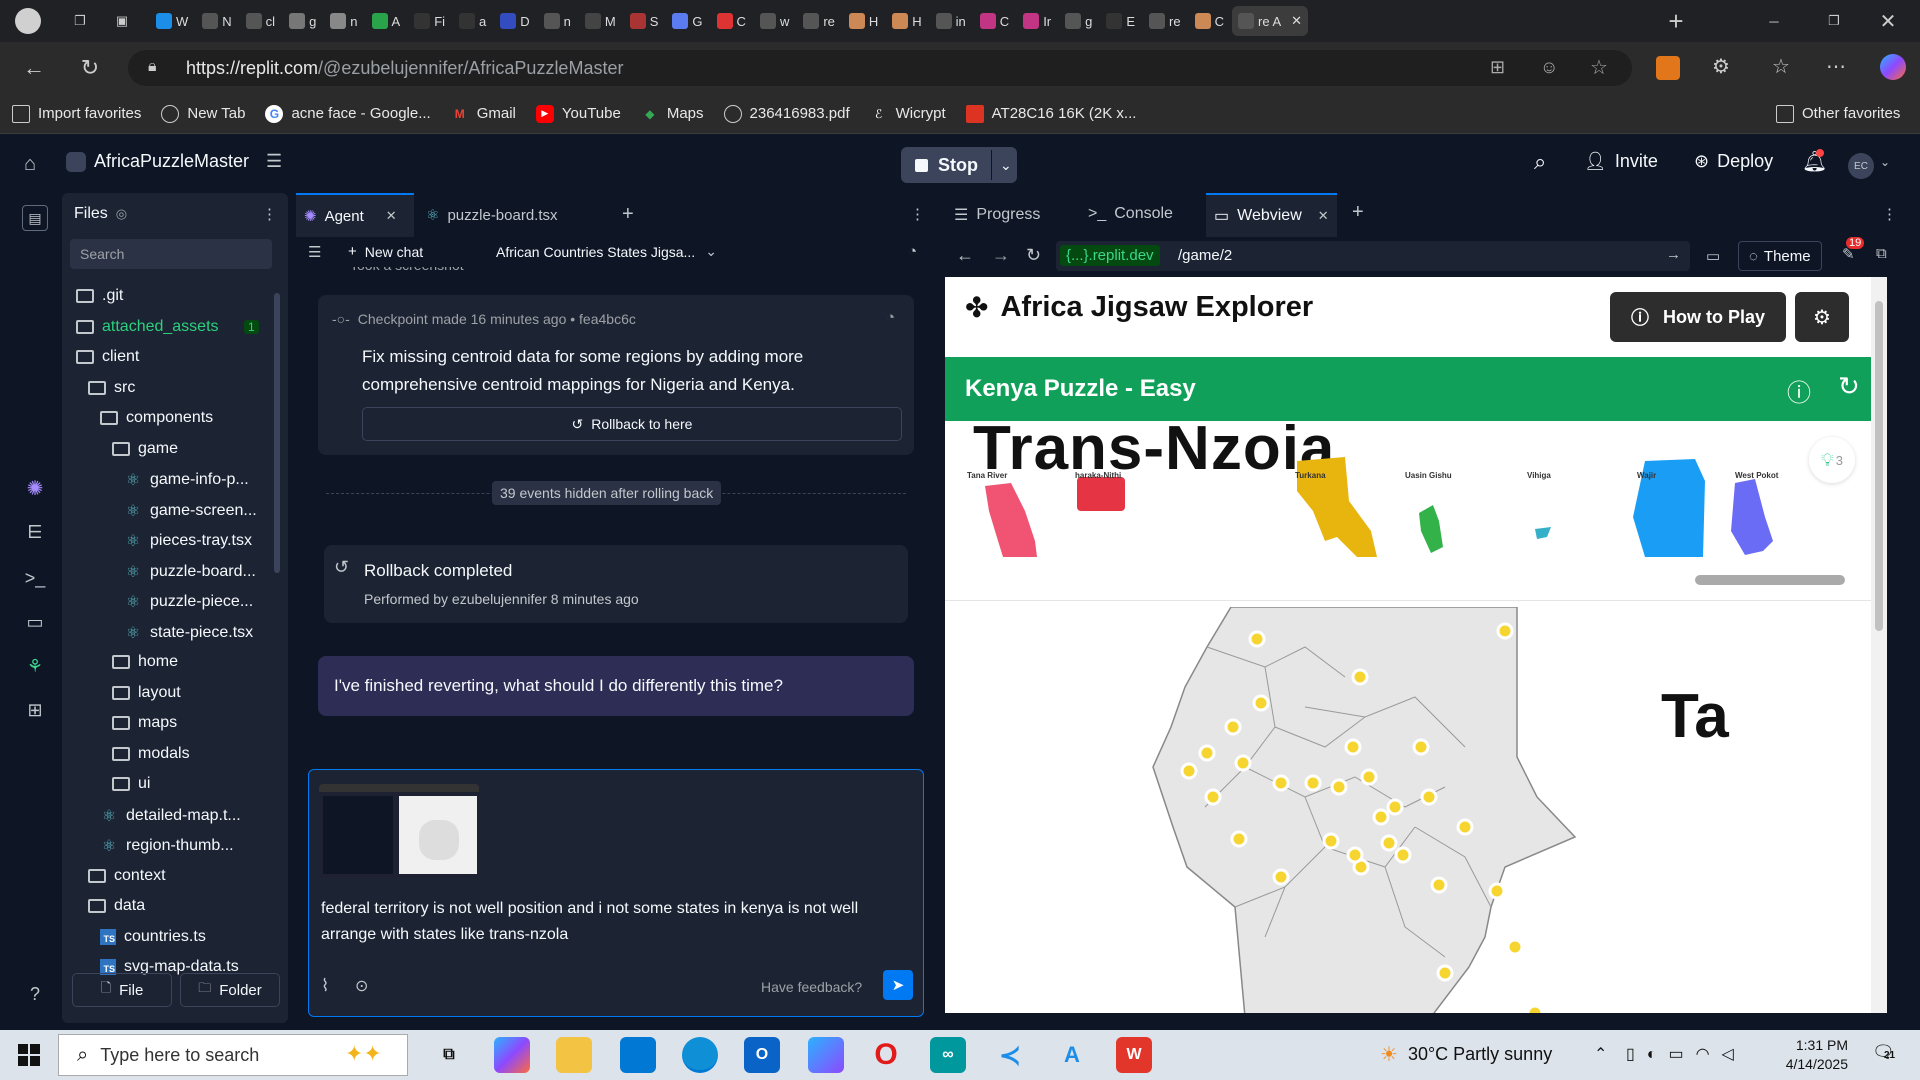 This screenshot has height=1080, width=1920. Describe the element at coordinates (1668, 68) in the screenshot. I see `metamask-icon` at that location.